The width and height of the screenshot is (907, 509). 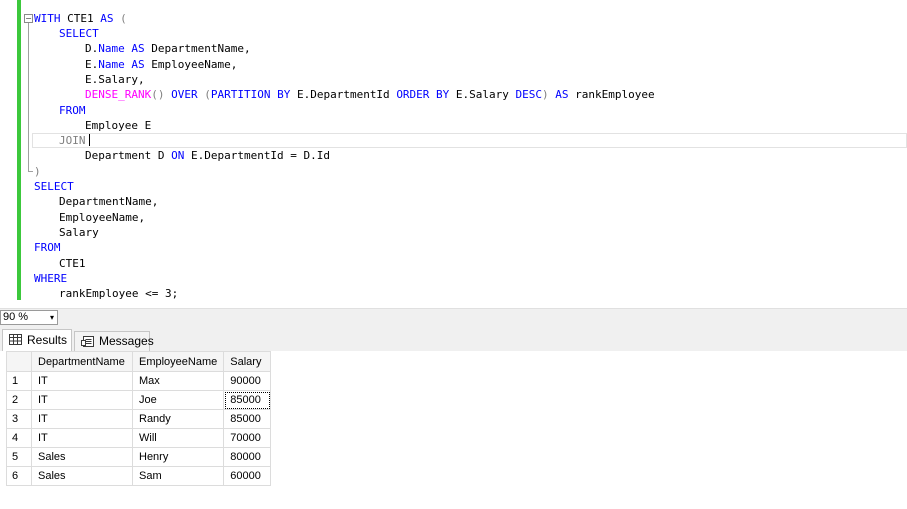 What do you see at coordinates (178, 476) in the screenshot?
I see `cell-employeename: Sam` at bounding box center [178, 476].